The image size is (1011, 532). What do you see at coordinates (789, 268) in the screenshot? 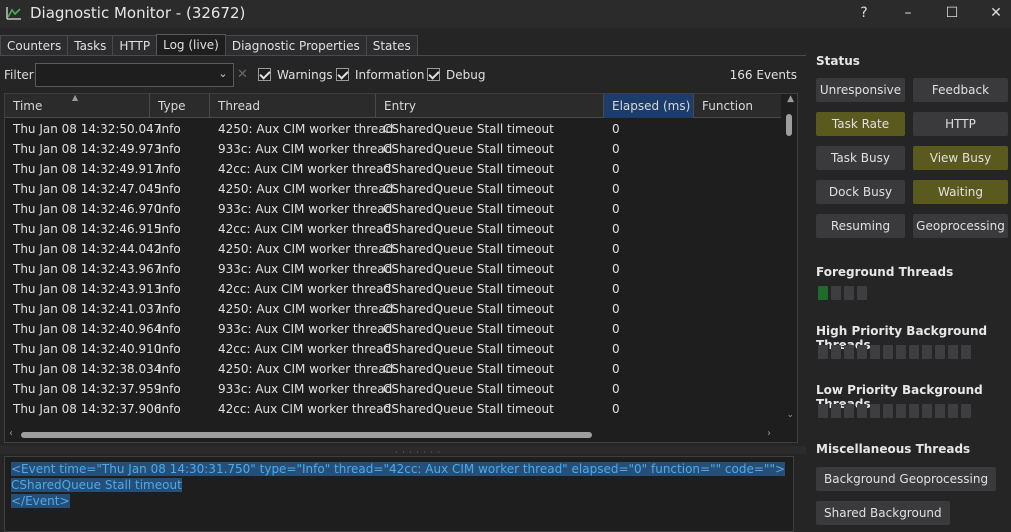
I see `vertical-scrollbar: ▲ ⌄` at bounding box center [789, 268].